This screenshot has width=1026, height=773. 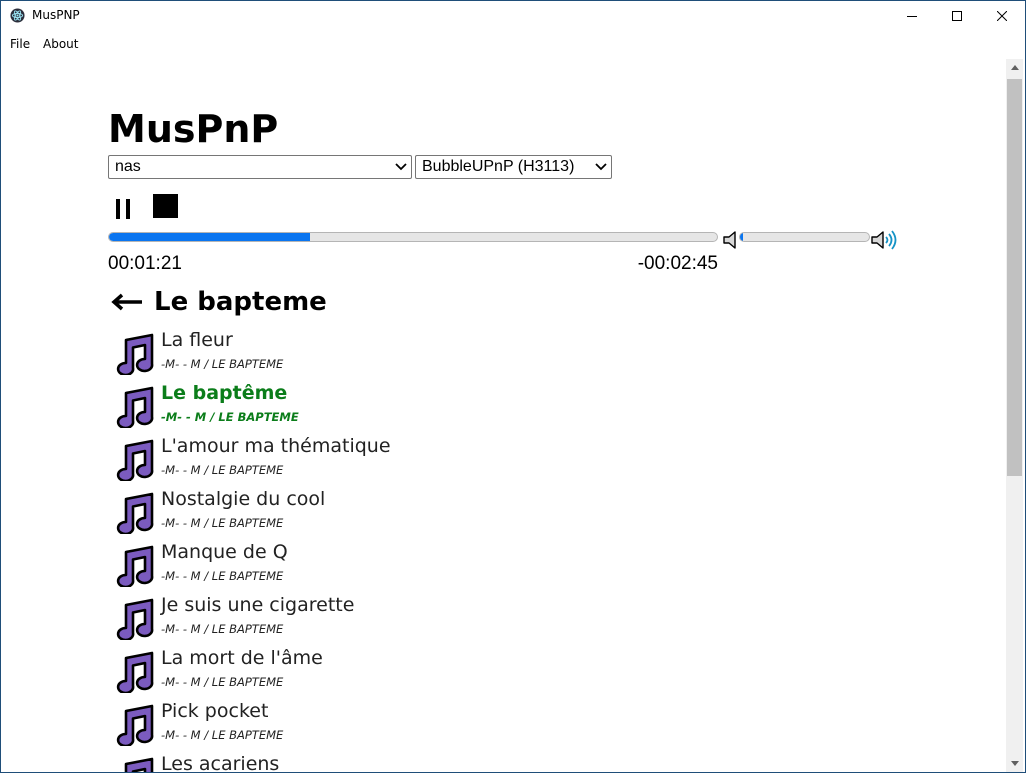 What do you see at coordinates (224, 393) in the screenshot?
I see `track-title: Le baptême` at bounding box center [224, 393].